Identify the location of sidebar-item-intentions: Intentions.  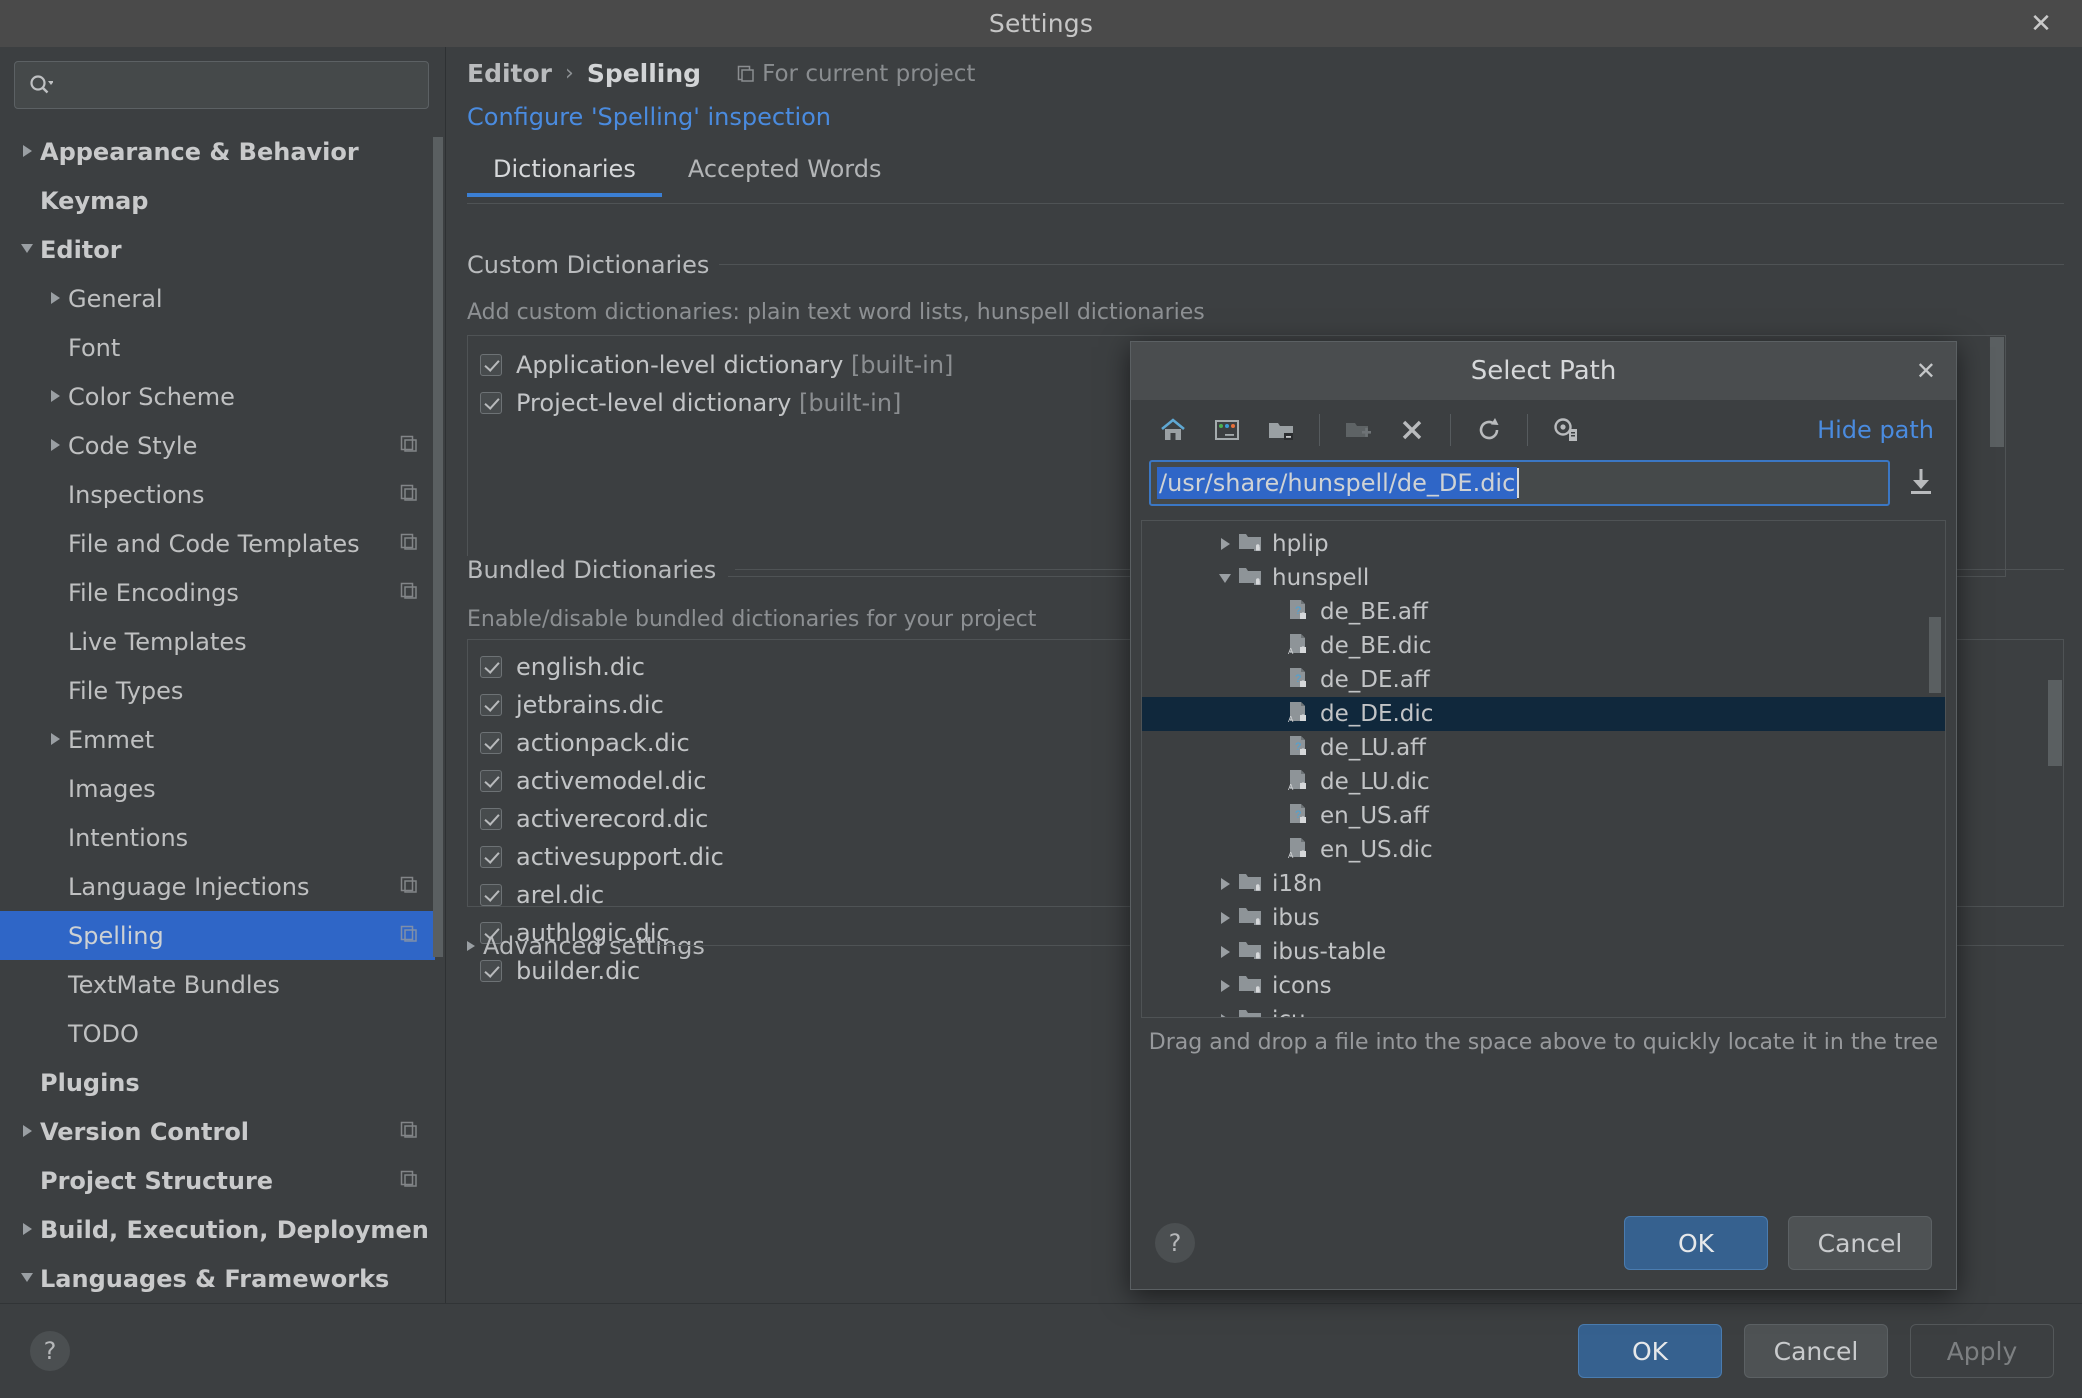
(217, 837).